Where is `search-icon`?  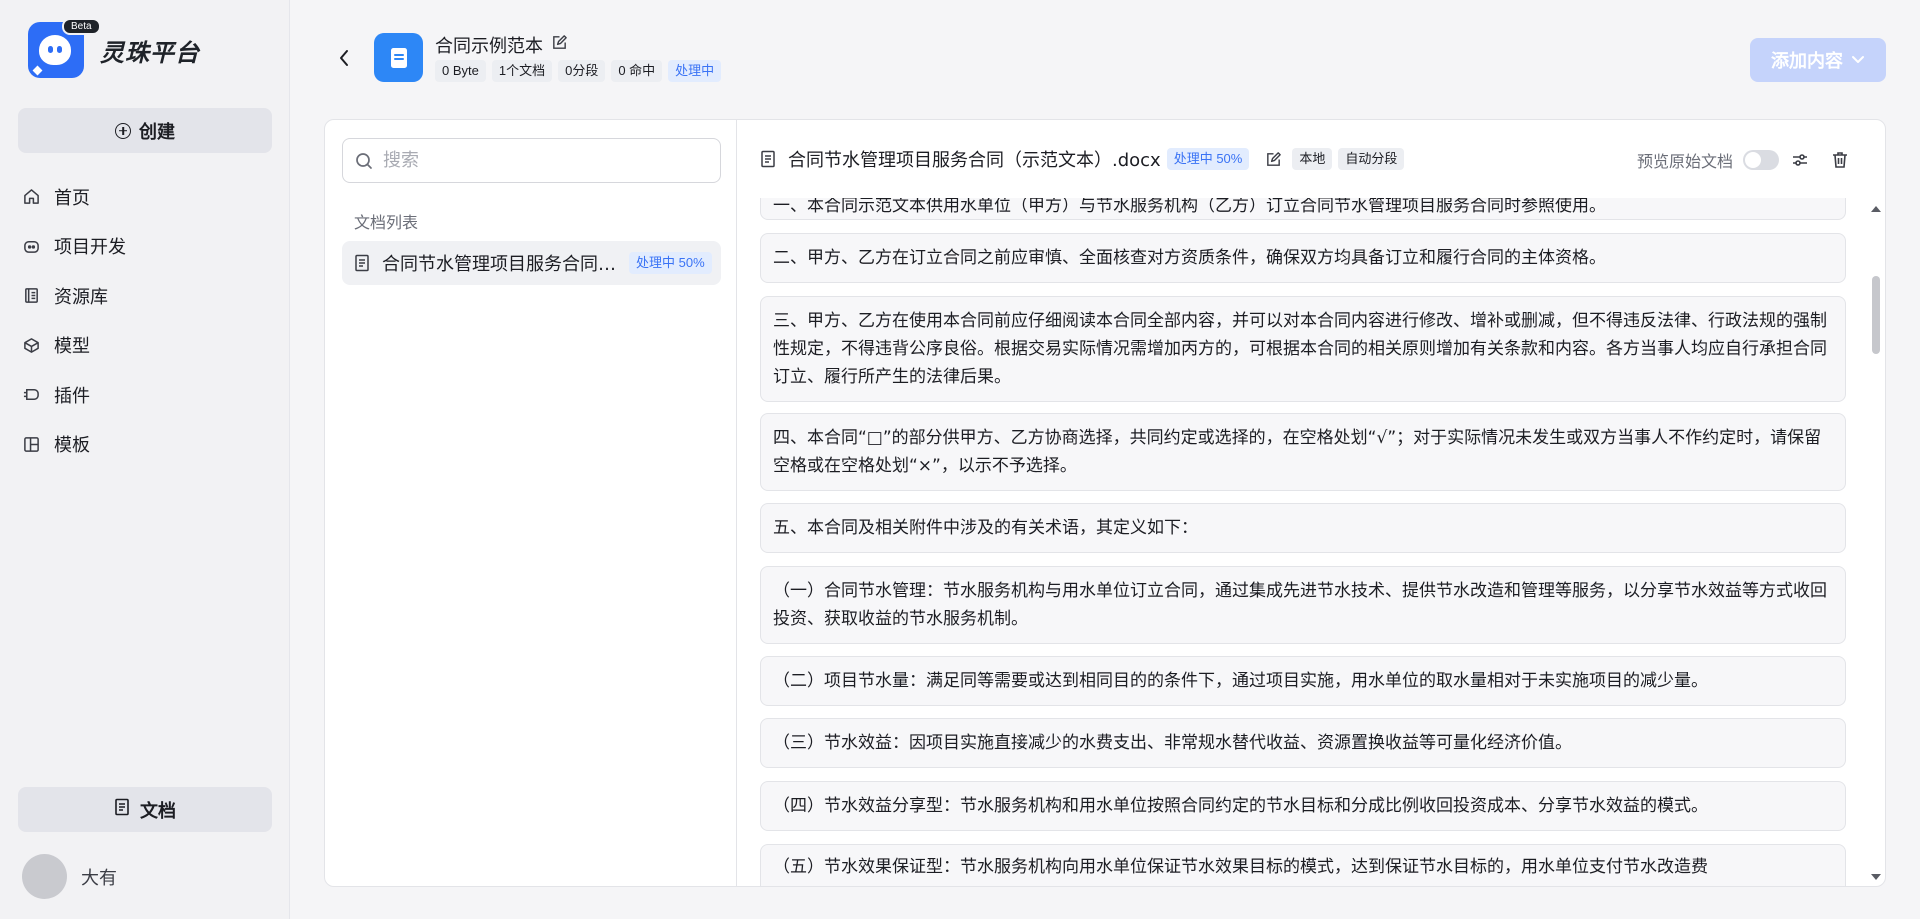 search-icon is located at coordinates (364, 160).